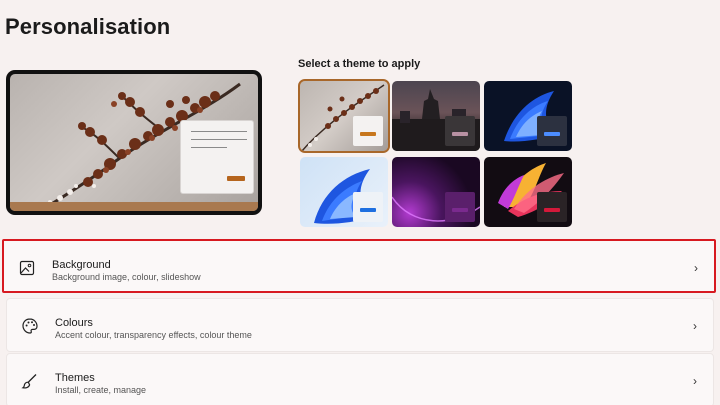 This screenshot has height=405, width=720. I want to click on row-subtitle: Install, create, manage, so click(101, 390).